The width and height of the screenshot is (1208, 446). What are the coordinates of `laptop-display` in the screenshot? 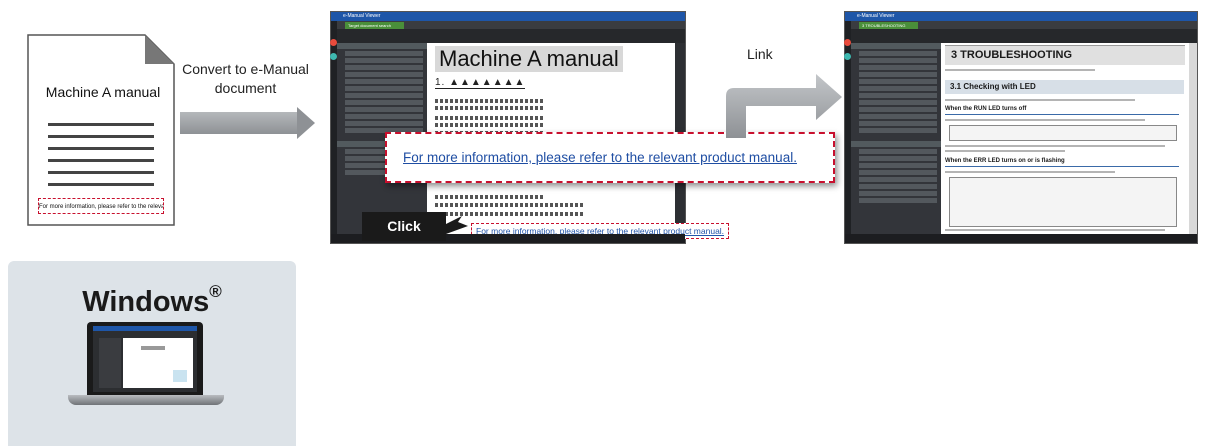 It's located at (145, 359).